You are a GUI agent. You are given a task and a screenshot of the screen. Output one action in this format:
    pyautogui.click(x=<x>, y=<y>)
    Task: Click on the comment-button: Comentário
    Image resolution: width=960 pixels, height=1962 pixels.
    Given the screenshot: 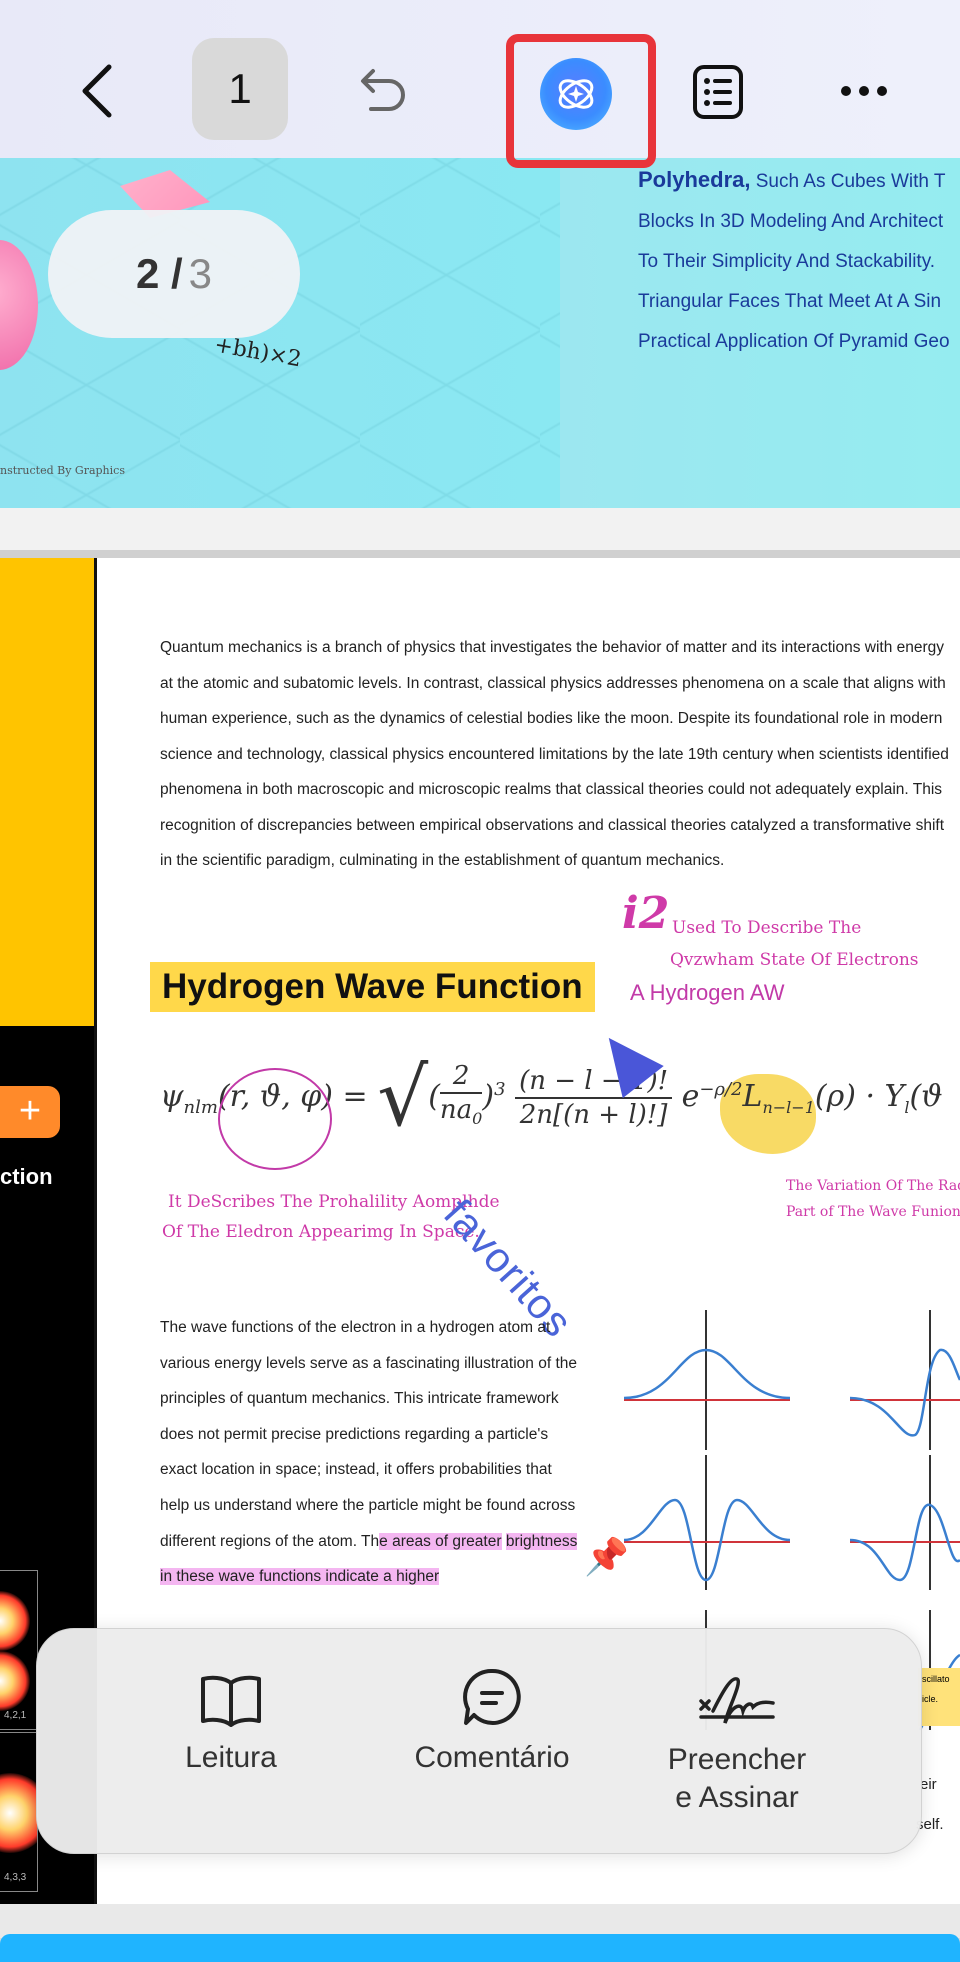 What is the action you would take?
    pyautogui.click(x=492, y=1719)
    